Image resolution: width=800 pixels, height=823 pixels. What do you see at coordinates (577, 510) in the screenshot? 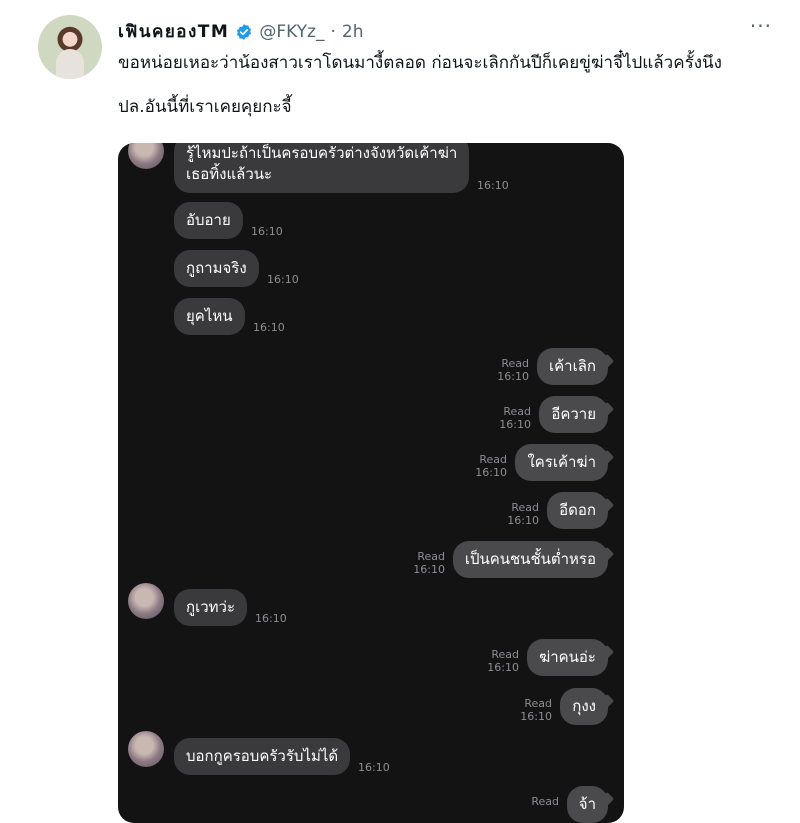
I see `sent-message-bubble: อีดอก` at bounding box center [577, 510].